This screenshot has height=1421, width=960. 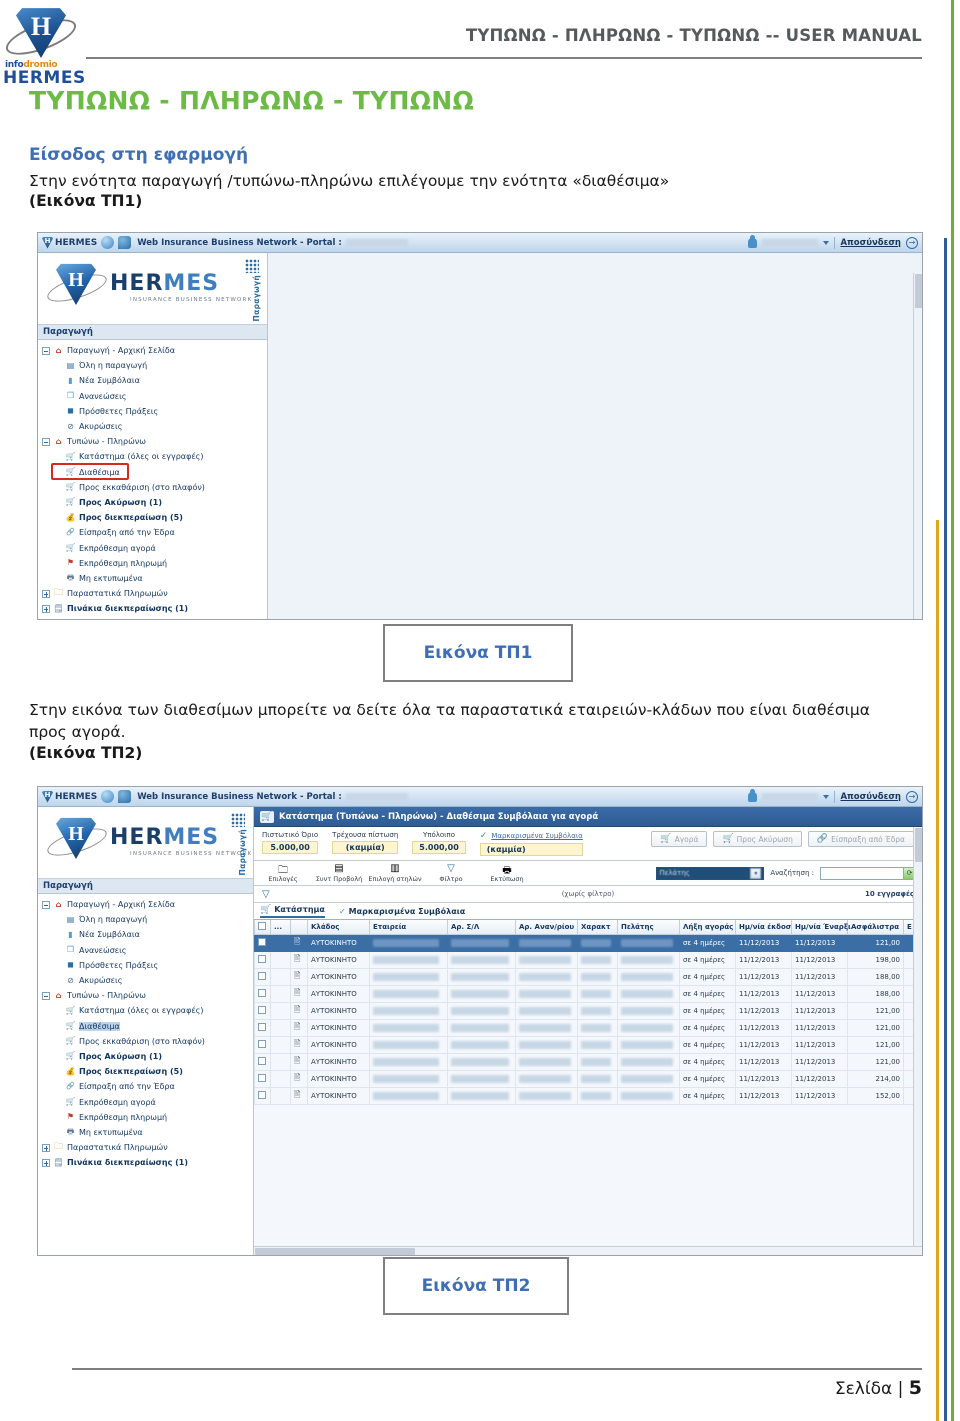 What do you see at coordinates (546, 927) in the screenshot?
I see `th-ar-ananeotiriou: Αρ. Αναν/ρίου` at bounding box center [546, 927].